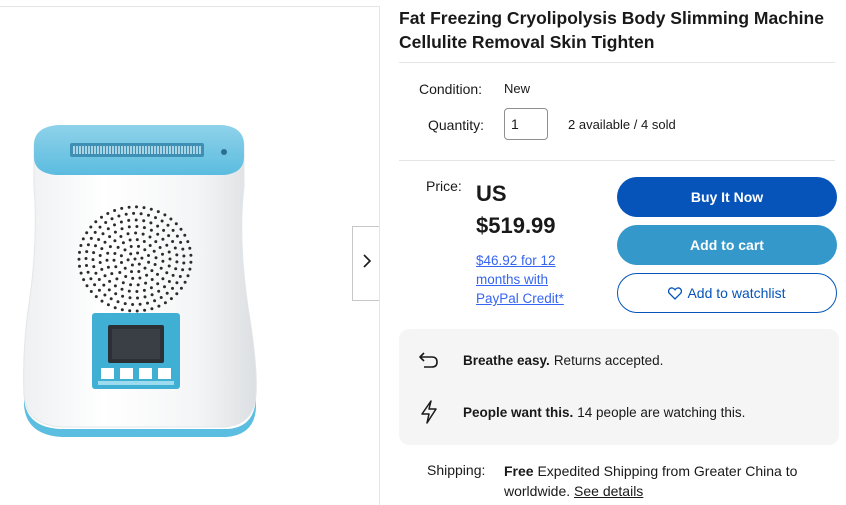 The image size is (846, 505). What do you see at coordinates (444, 186) in the screenshot?
I see `price-label: Price:` at bounding box center [444, 186].